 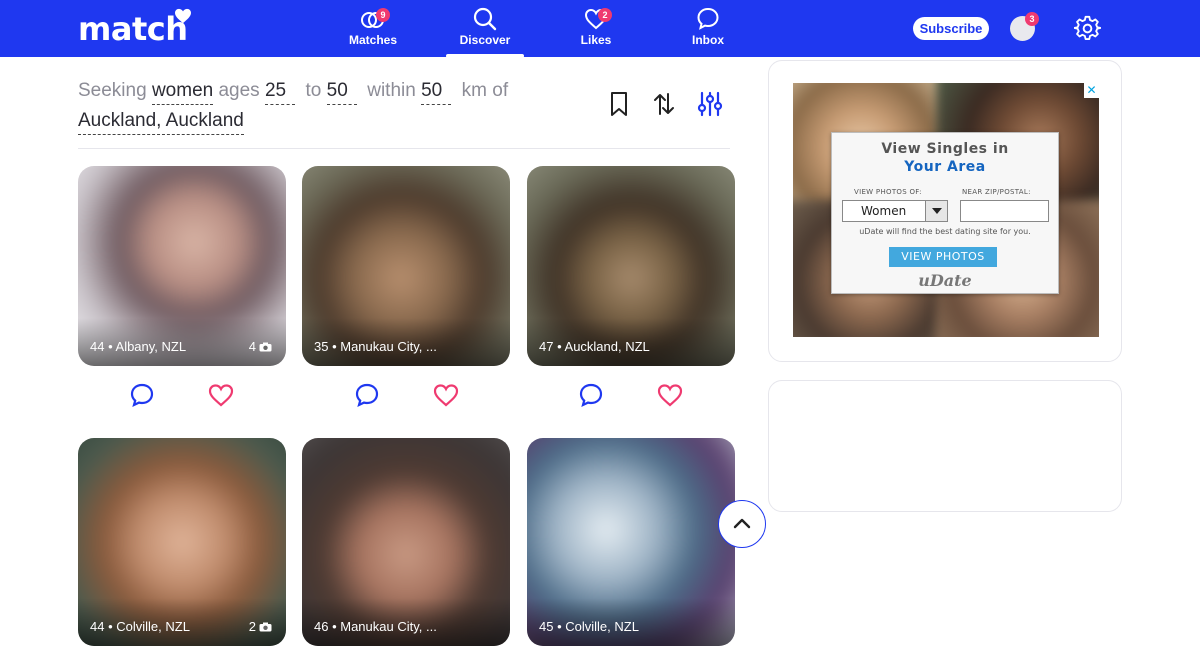 What do you see at coordinates (884, 211) in the screenshot?
I see `ad-select-value: Women` at bounding box center [884, 211].